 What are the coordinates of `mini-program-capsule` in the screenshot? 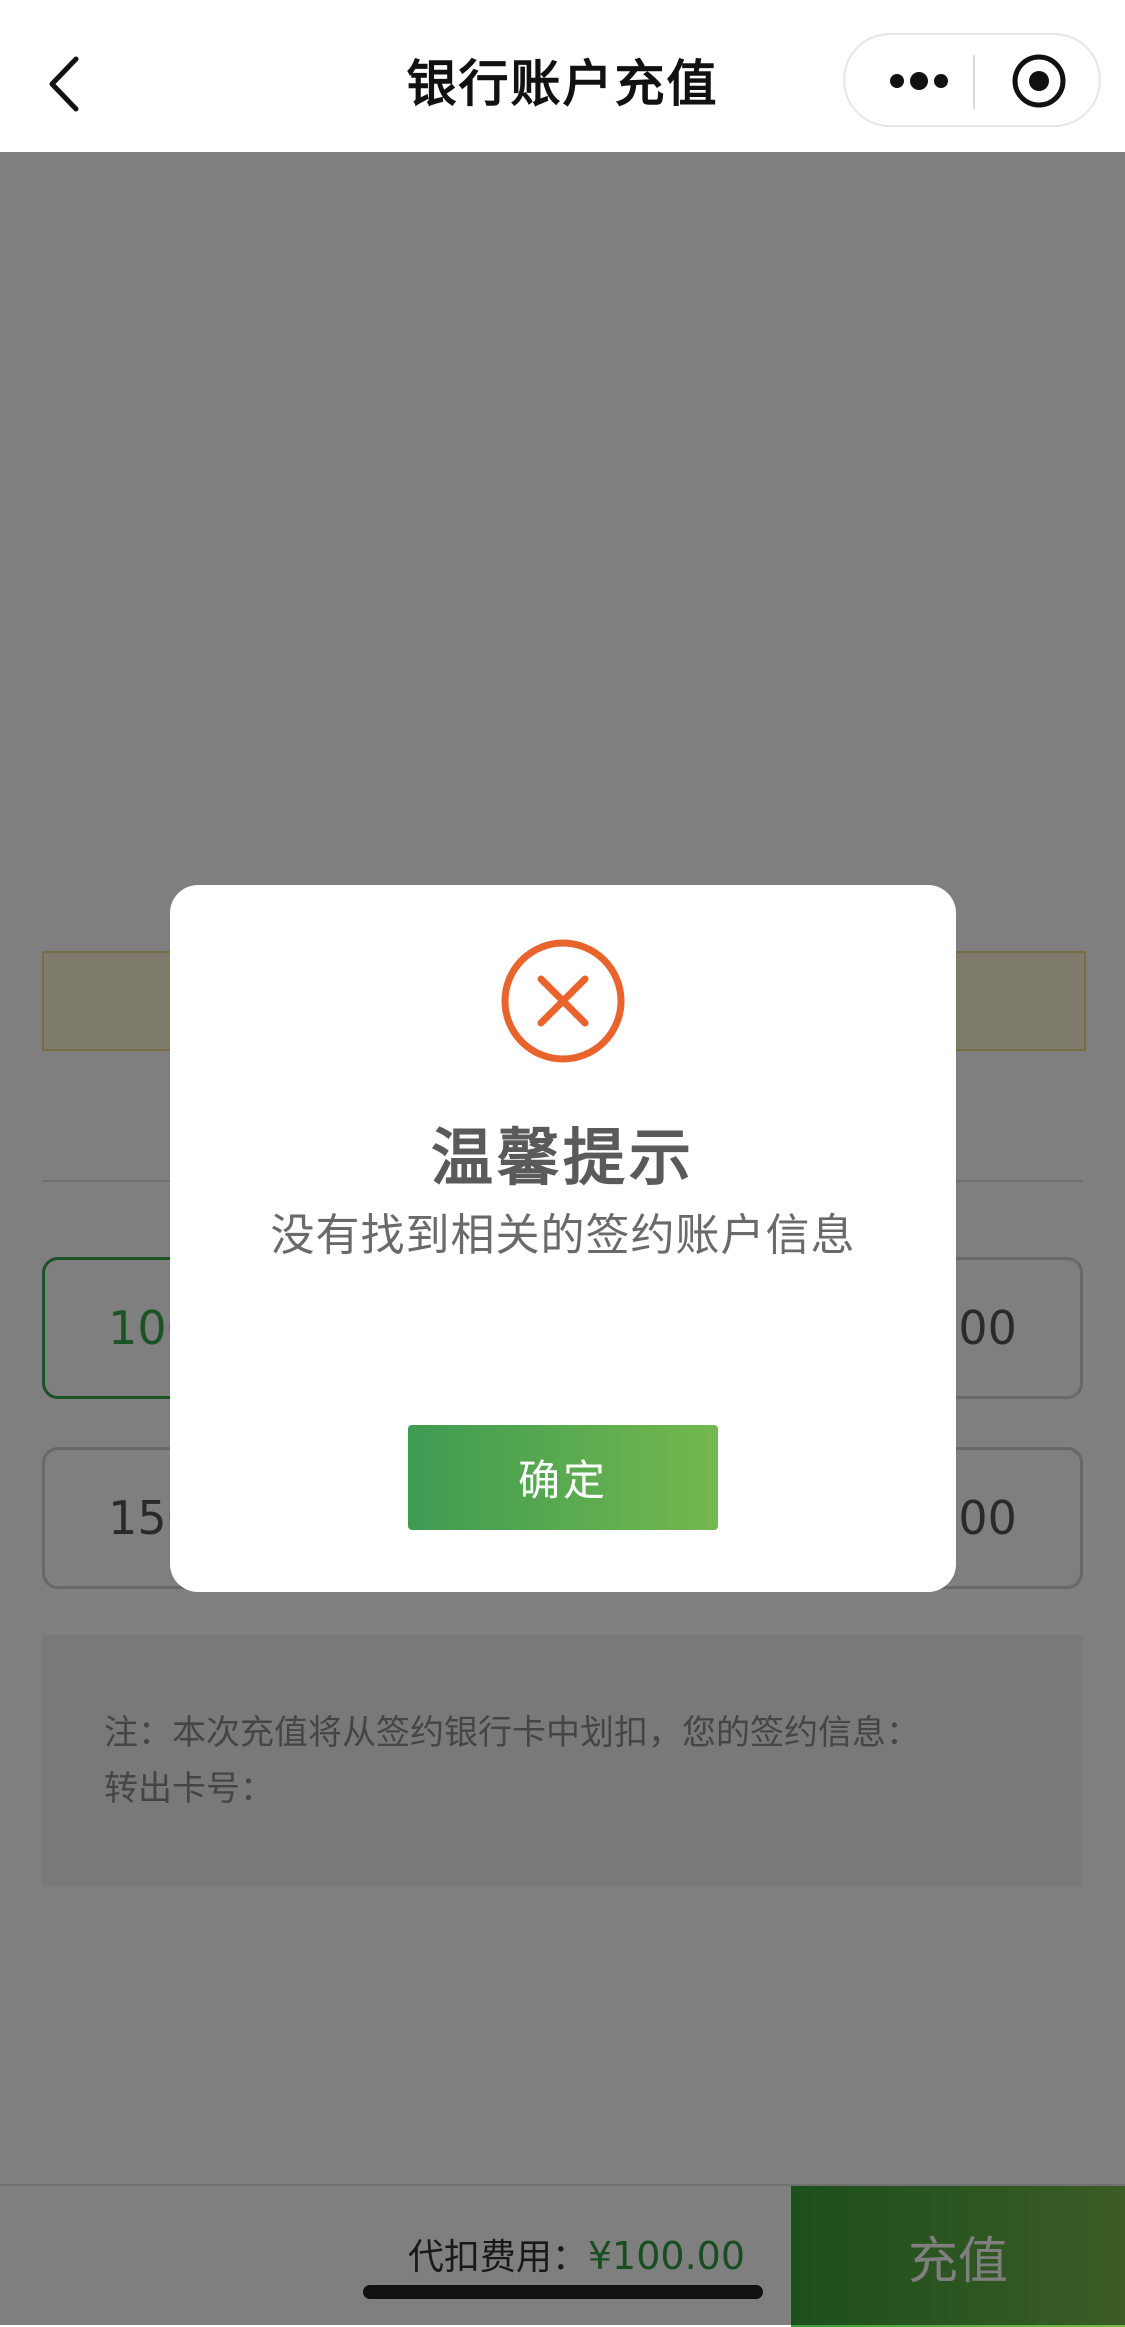 It's located at (972, 80).